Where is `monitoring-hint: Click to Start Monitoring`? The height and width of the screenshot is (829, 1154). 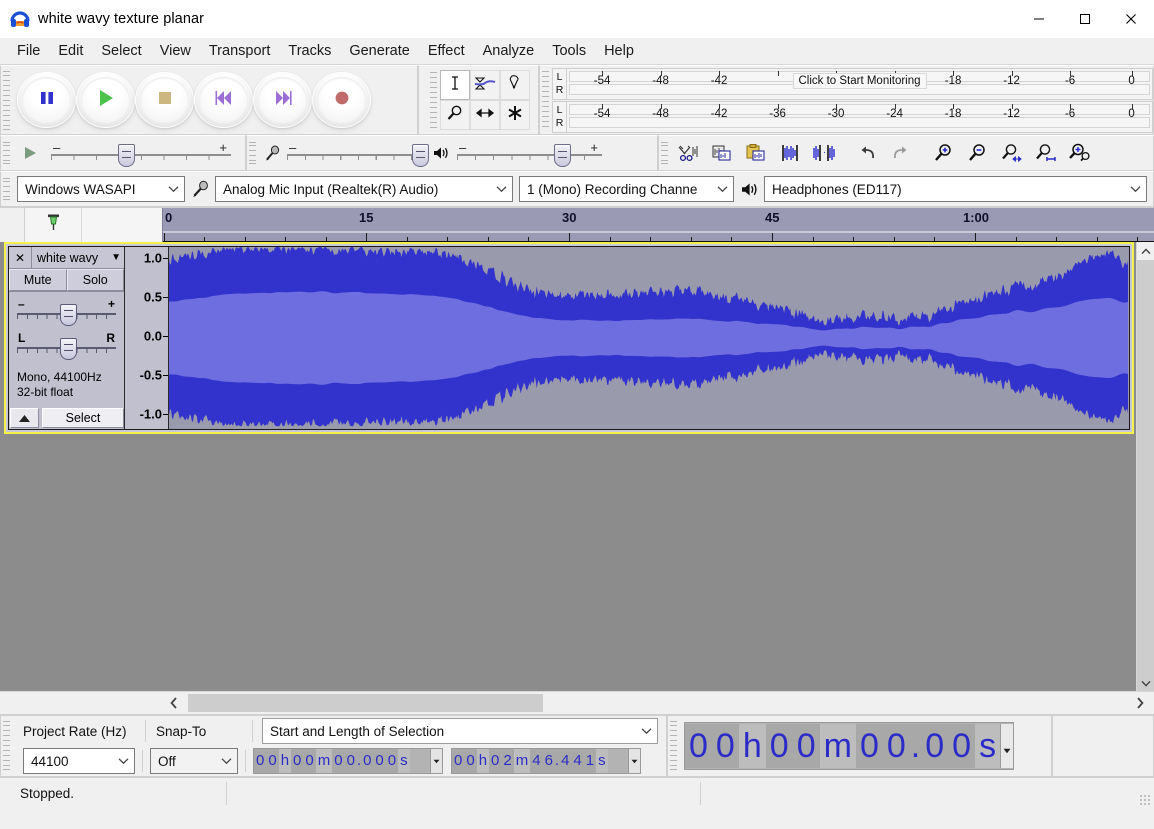
monitoring-hint: Click to Start Monitoring is located at coordinates (859, 80).